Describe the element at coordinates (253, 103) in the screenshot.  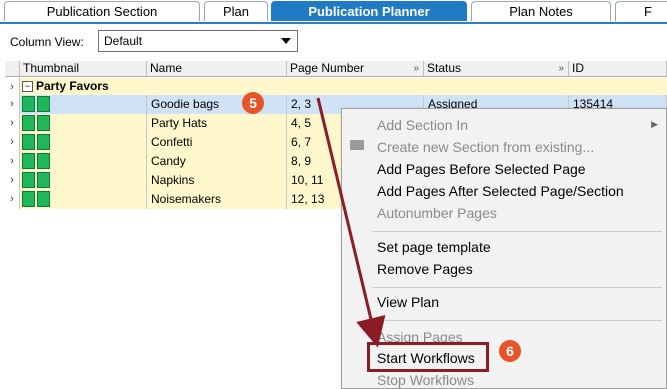
I see `step-badge-5: 5` at that location.